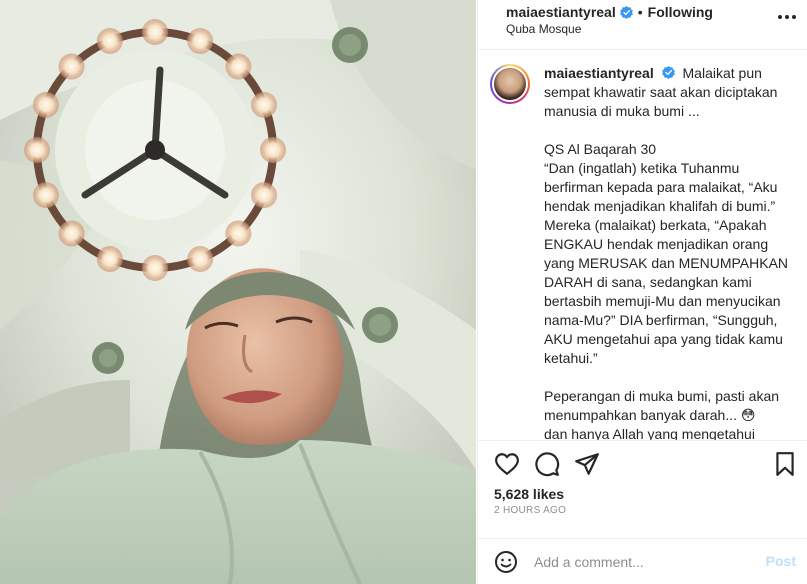  I want to click on likes-count: 5,628 likes, so click(529, 494).